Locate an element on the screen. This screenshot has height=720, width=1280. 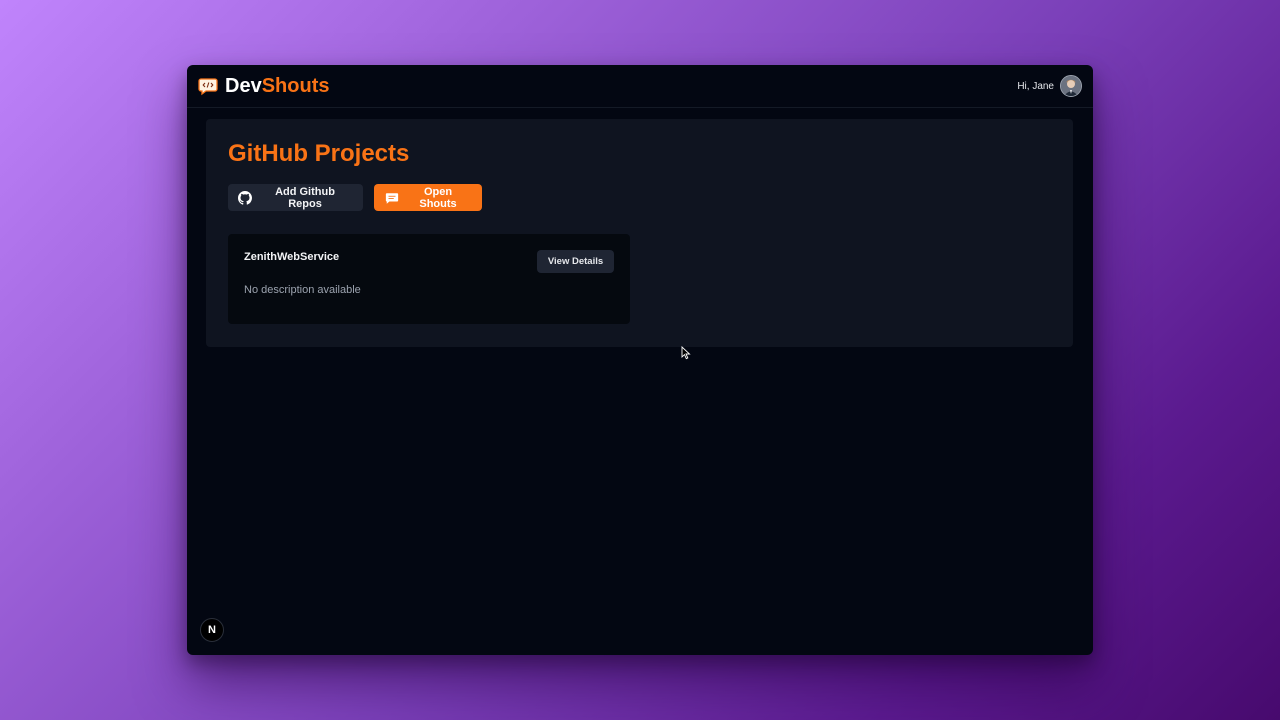
mouse-cursor-icon is located at coordinates (686, 353).